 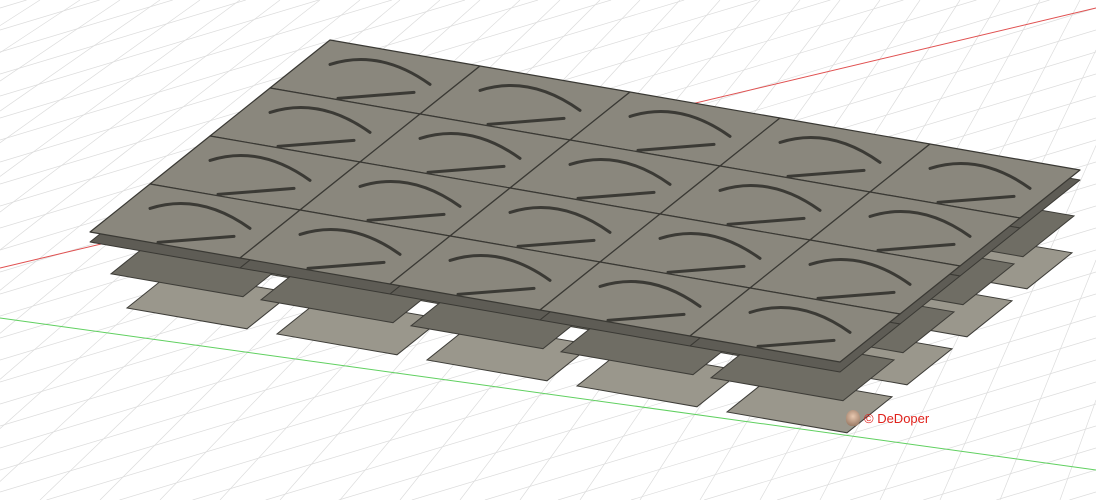 I want to click on watermark-text: © DeDoper, so click(x=897, y=418).